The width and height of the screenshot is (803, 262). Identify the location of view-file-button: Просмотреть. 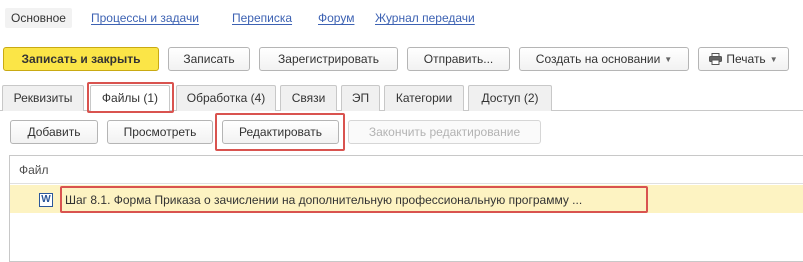
(160, 132).